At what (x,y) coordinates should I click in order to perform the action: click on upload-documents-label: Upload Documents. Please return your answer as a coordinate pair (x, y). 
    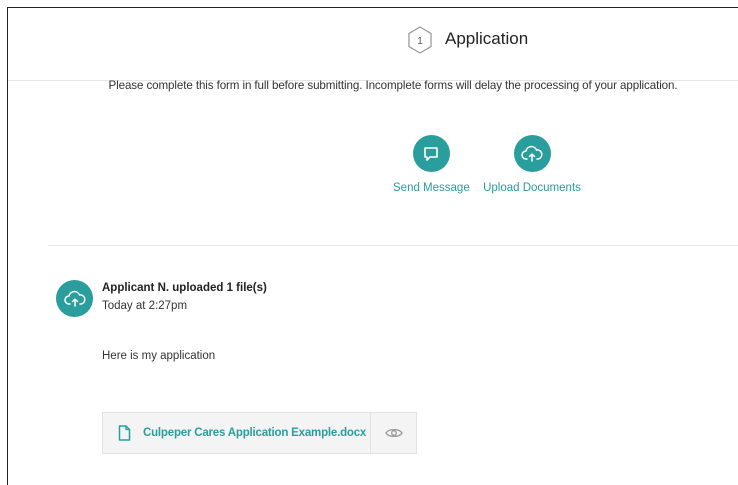
    Looking at the image, I should click on (532, 188).